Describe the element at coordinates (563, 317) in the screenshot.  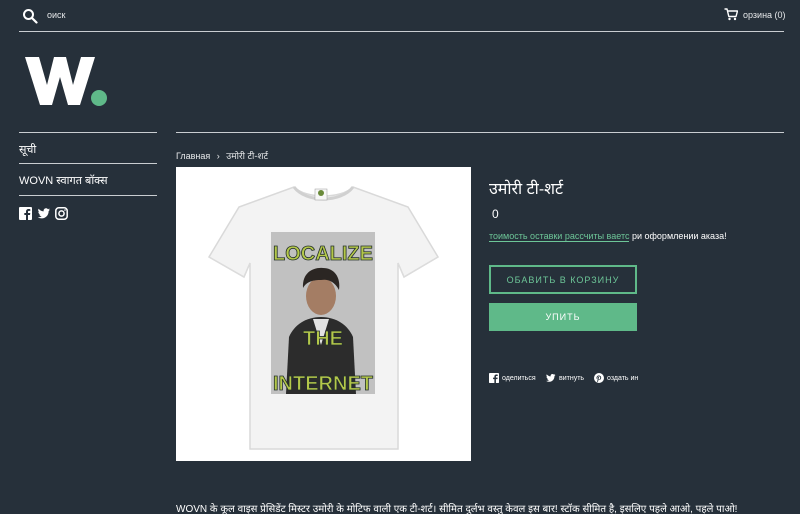
I see `buy-now-button: УПИТЬ` at that location.